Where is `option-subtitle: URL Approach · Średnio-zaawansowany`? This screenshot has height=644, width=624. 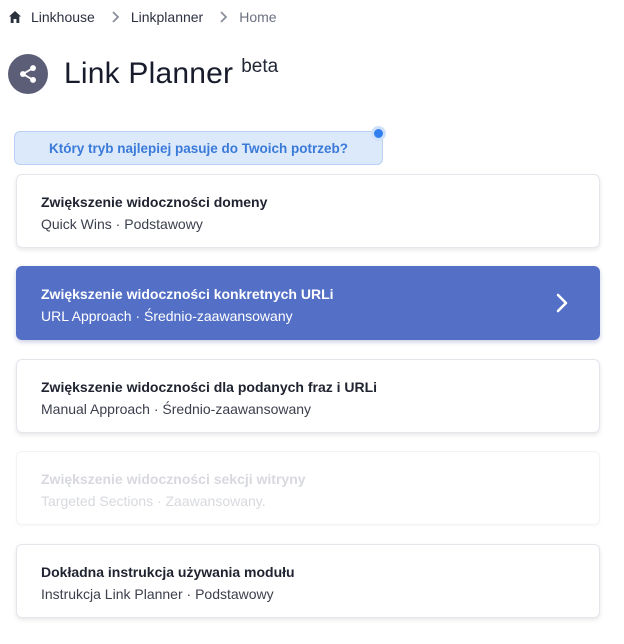
option-subtitle: URL Approach · Średnio-zaawansowany is located at coordinates (167, 316).